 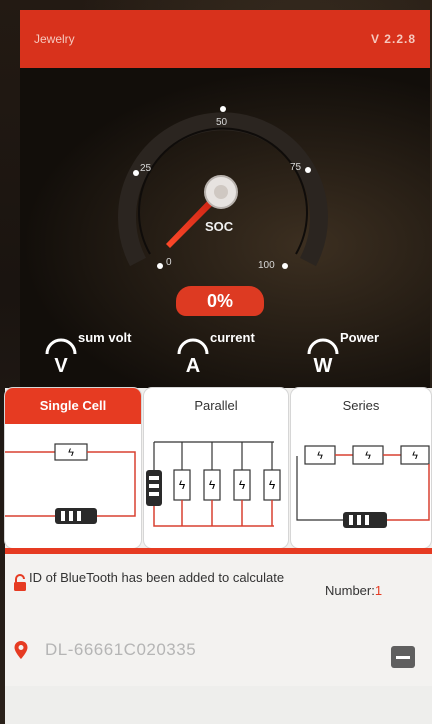 What do you see at coordinates (218, 651) in the screenshot?
I see `device-list-item: DL-66661C020335` at bounding box center [218, 651].